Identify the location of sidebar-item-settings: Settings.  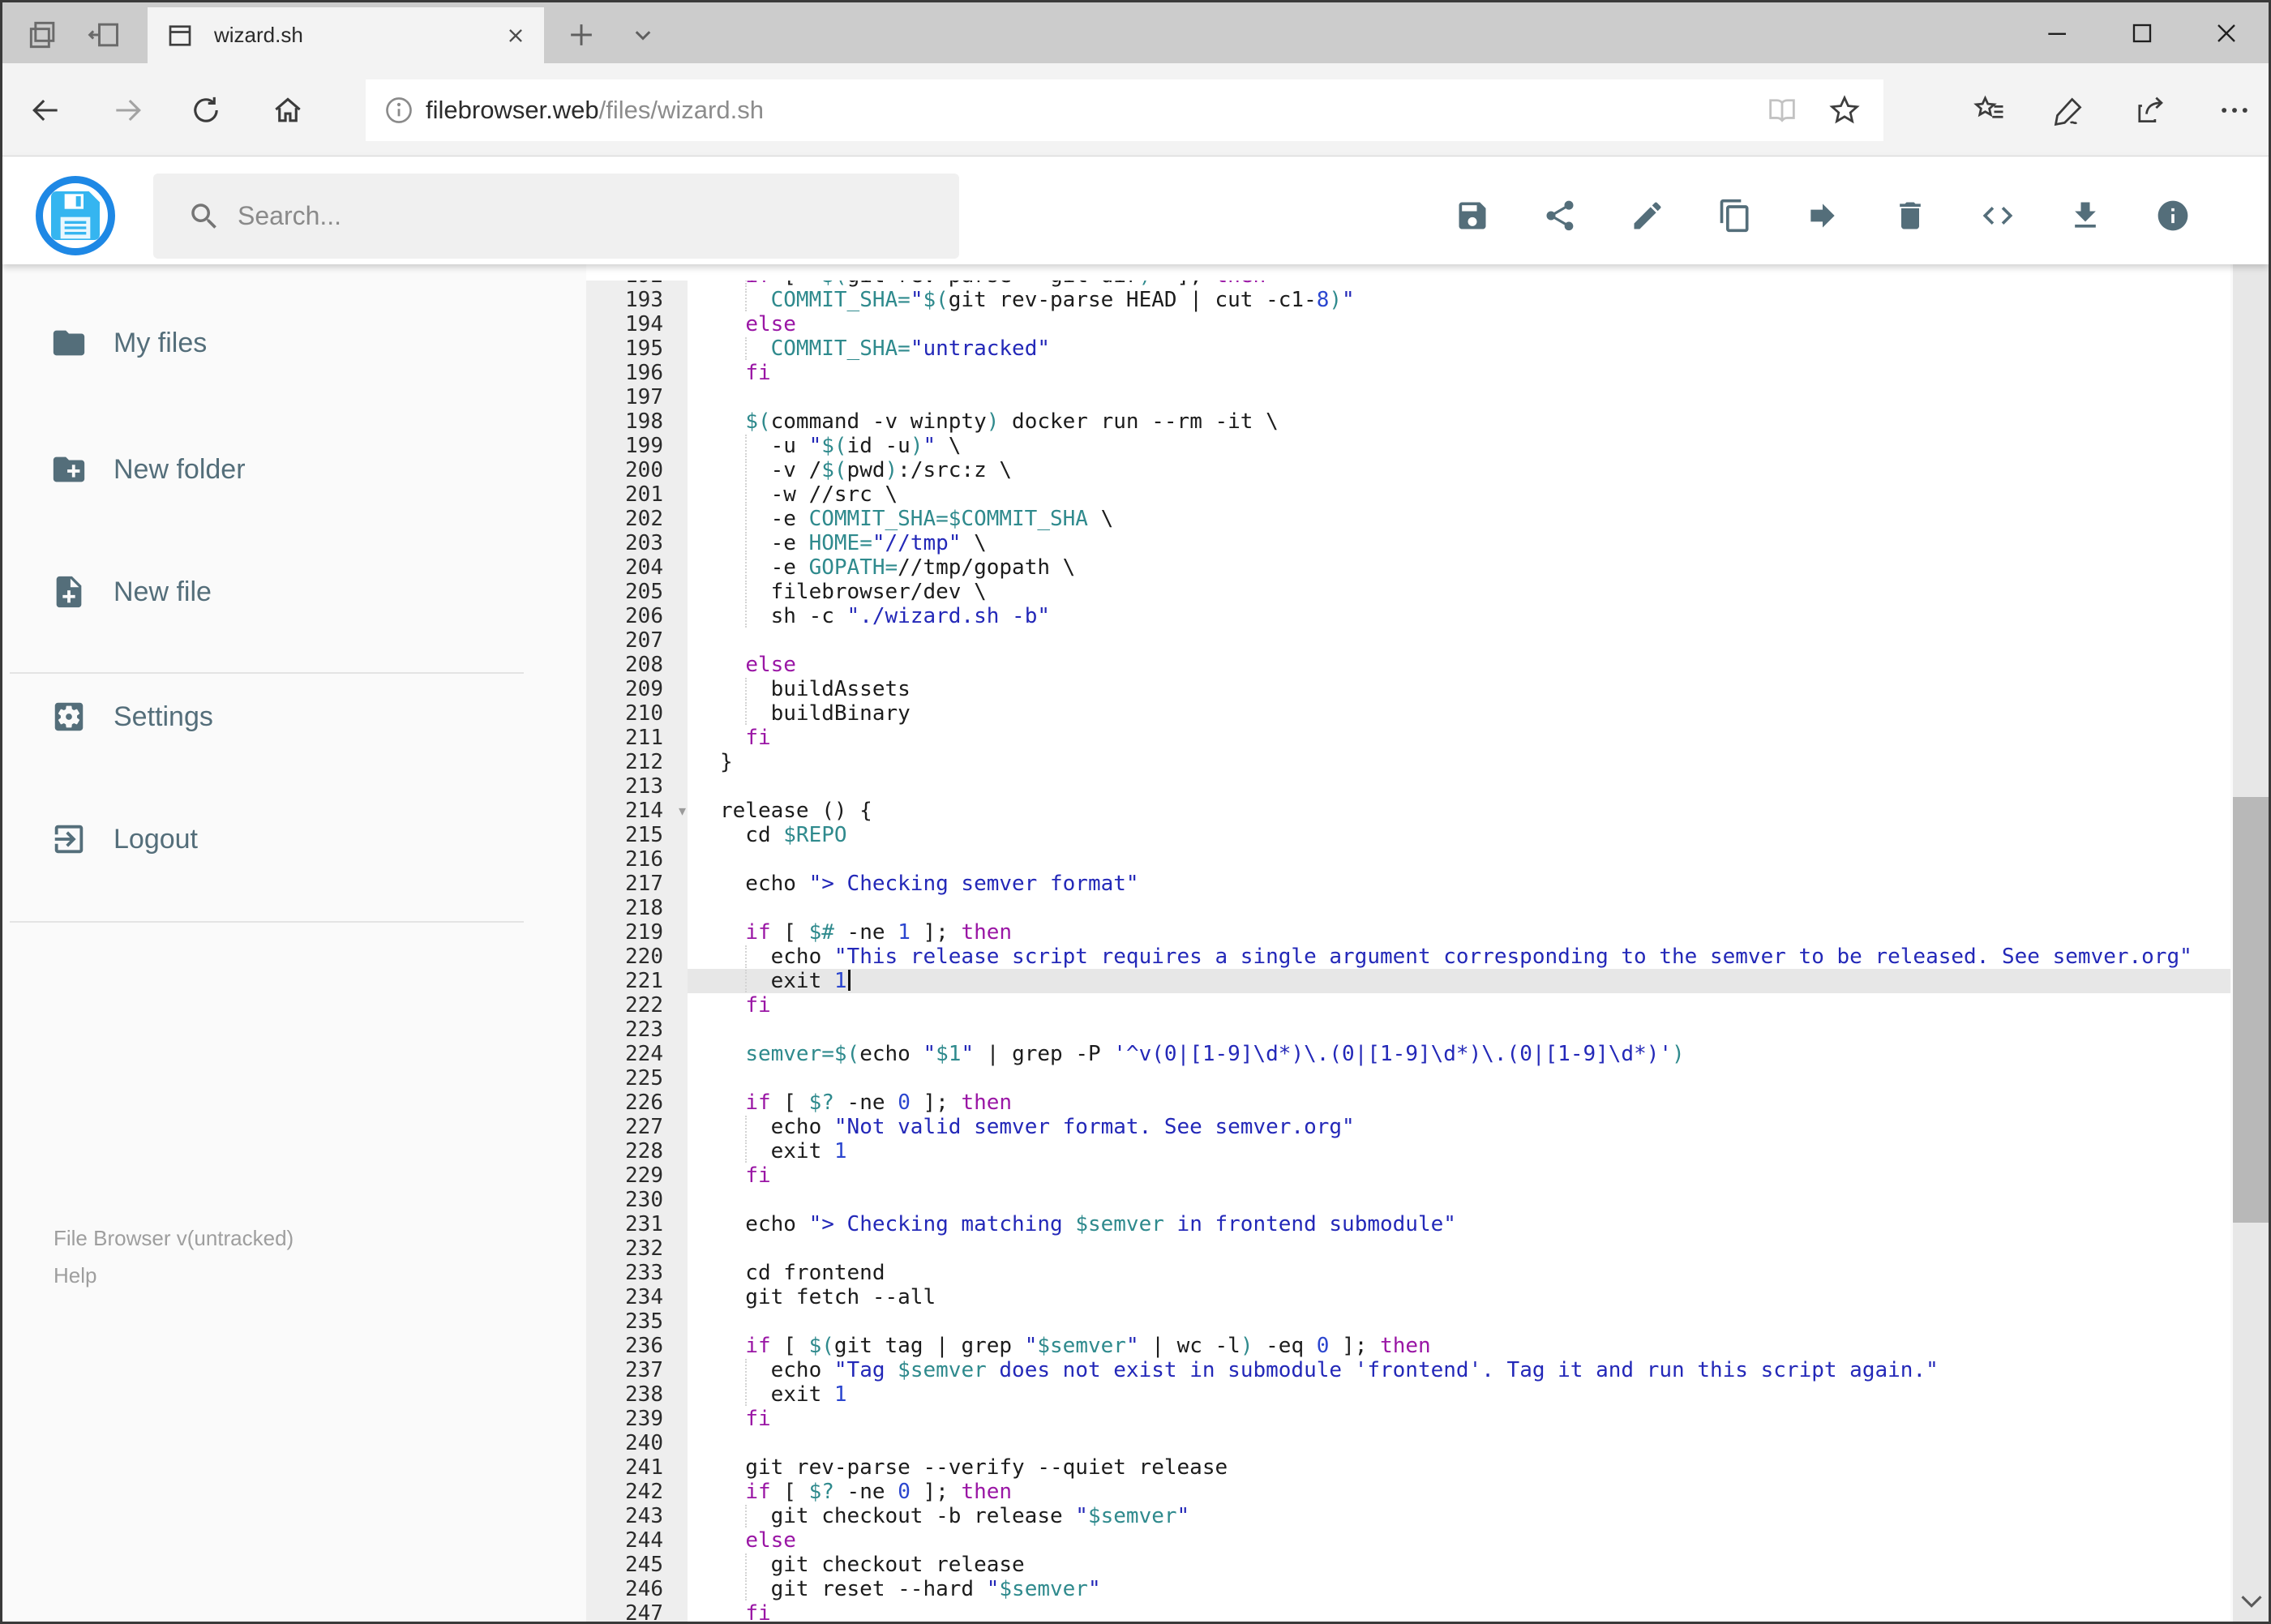
(286, 717).